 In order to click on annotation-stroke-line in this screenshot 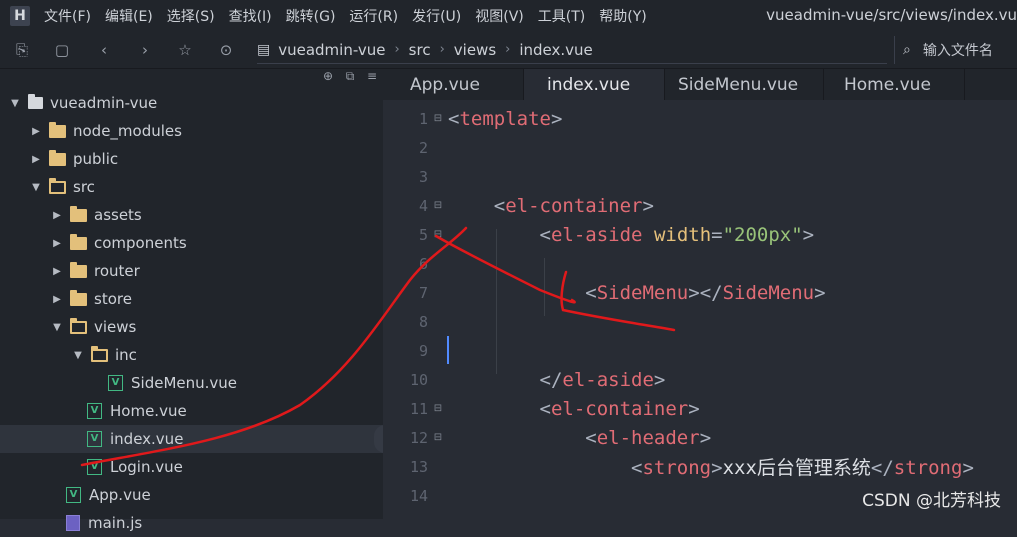, I will do `click(505, 269)`.